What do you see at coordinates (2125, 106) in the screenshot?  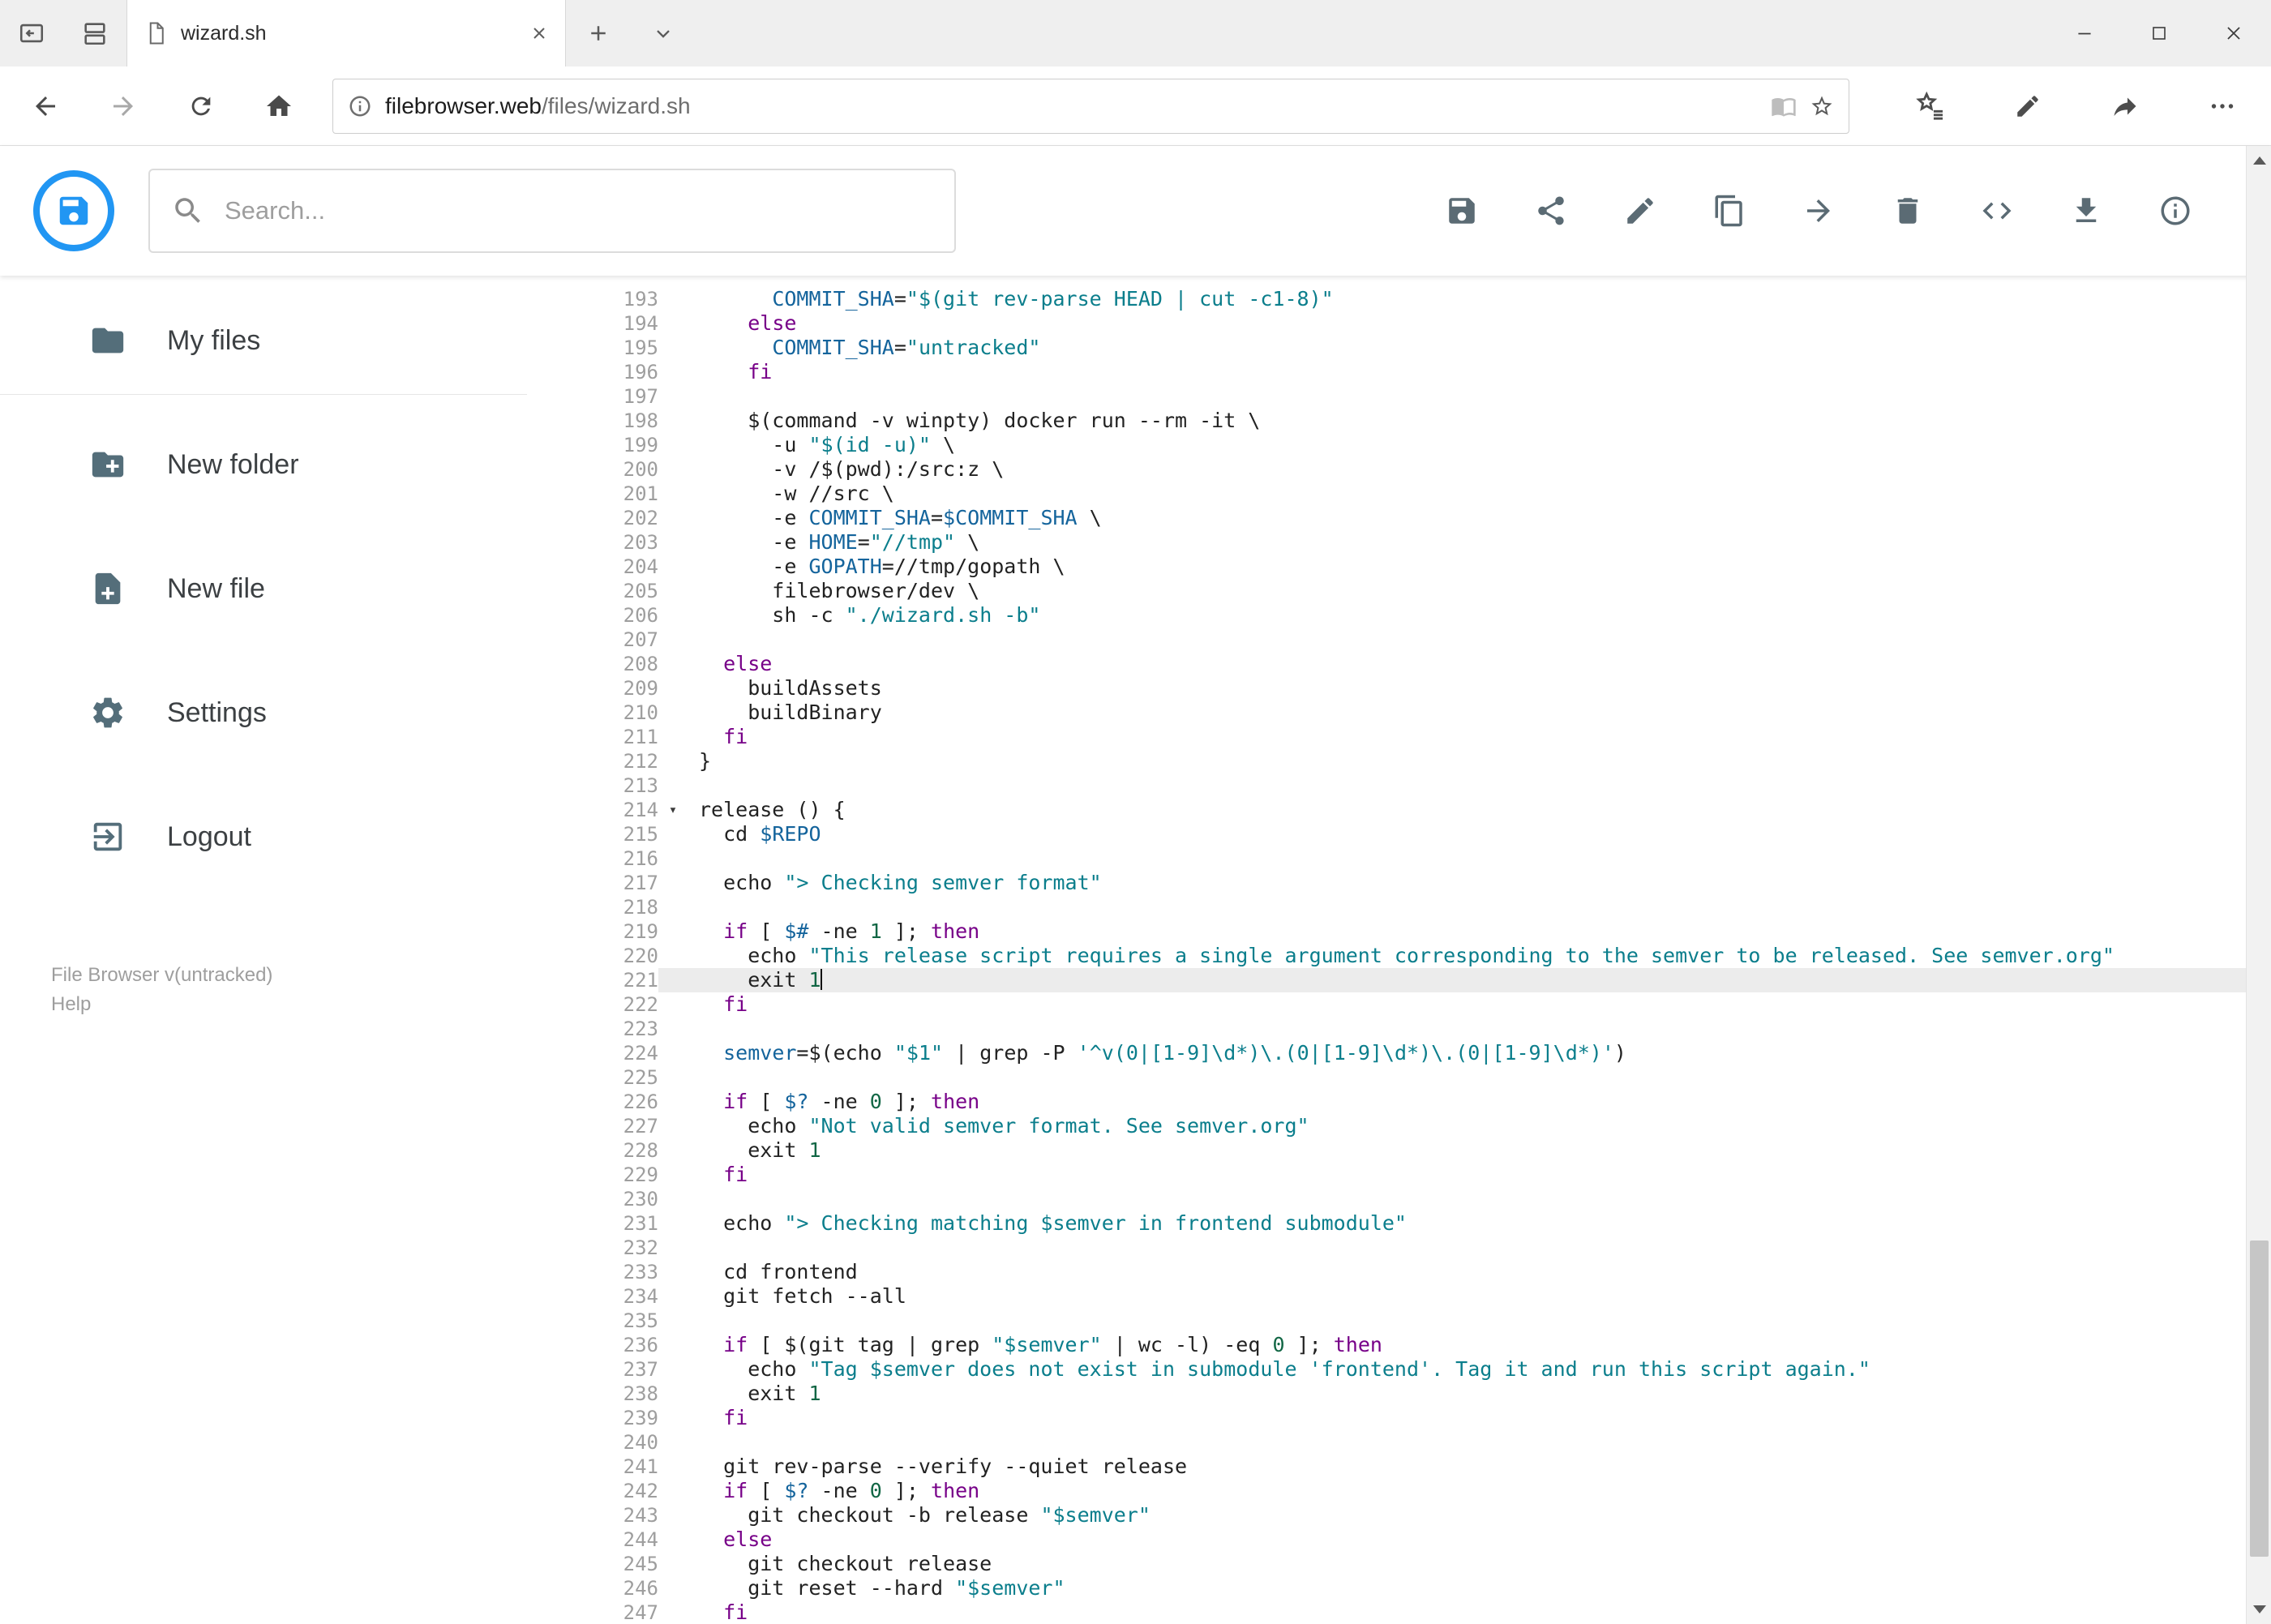 I see `share-page-button` at bounding box center [2125, 106].